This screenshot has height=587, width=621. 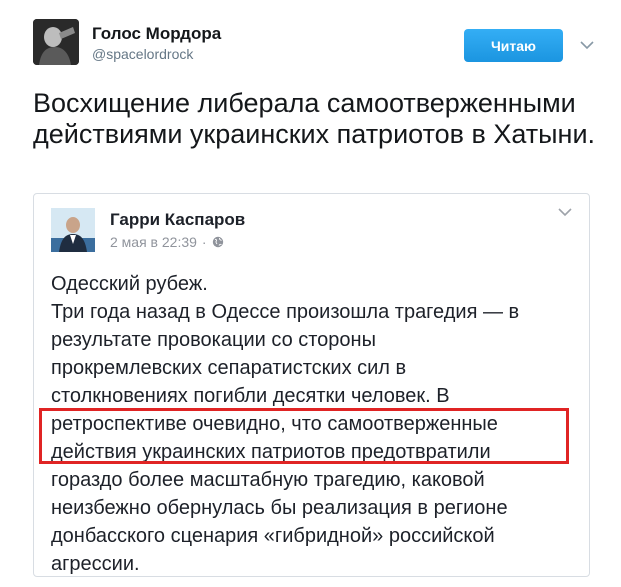 I want to click on post-line: столкновениях погибли десятки человек. В, so click(x=250, y=396).